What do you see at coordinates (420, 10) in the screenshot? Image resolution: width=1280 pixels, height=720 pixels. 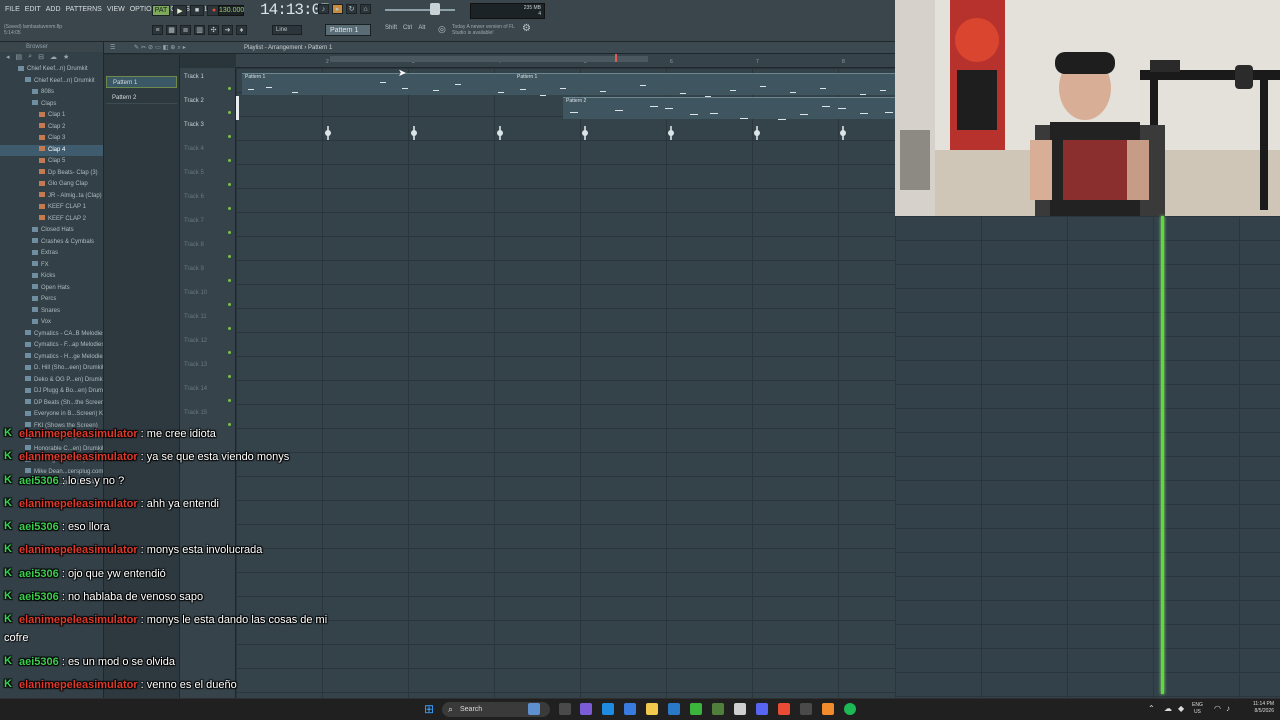 I see `main-volume-slider` at bounding box center [420, 10].